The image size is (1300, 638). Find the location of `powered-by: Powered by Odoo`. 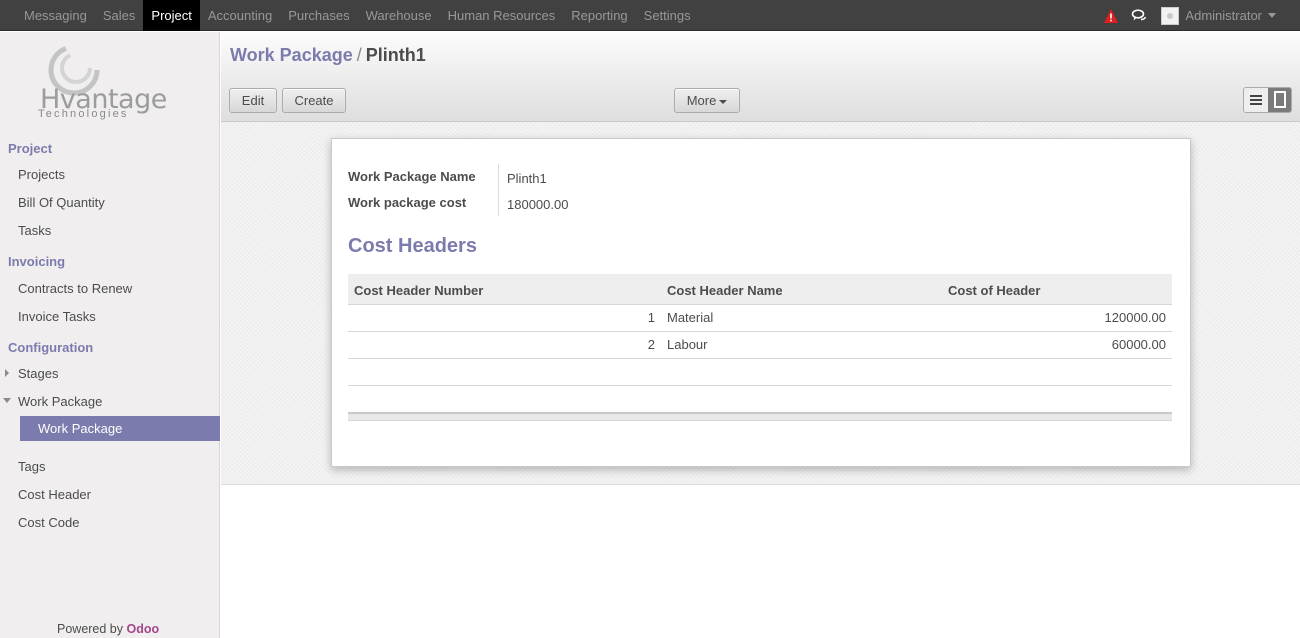

powered-by: Powered by Odoo is located at coordinates (108, 629).